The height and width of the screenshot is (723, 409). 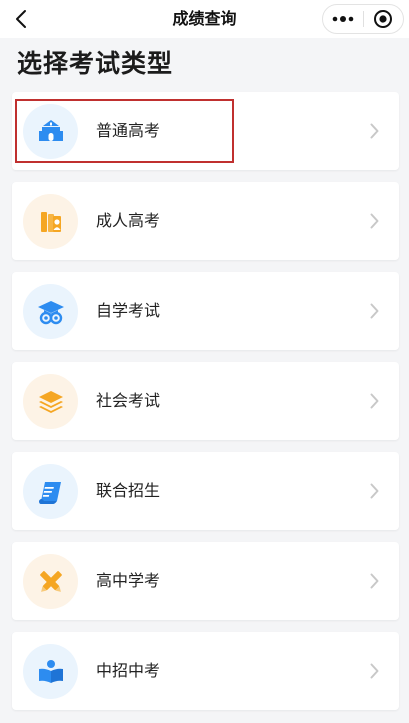 I want to click on exam-type-item-social-exam: 社会考试, so click(x=205, y=401).